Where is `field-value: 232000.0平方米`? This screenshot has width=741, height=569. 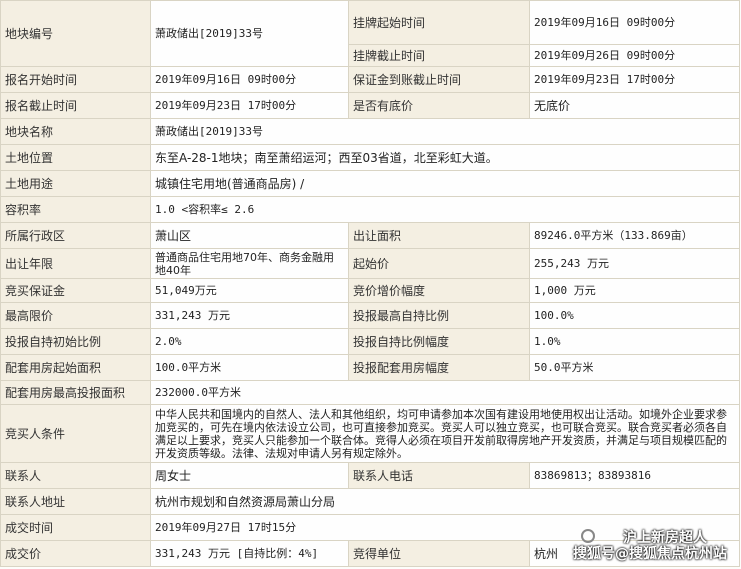 field-value: 232000.0平方米 is located at coordinates (445, 392).